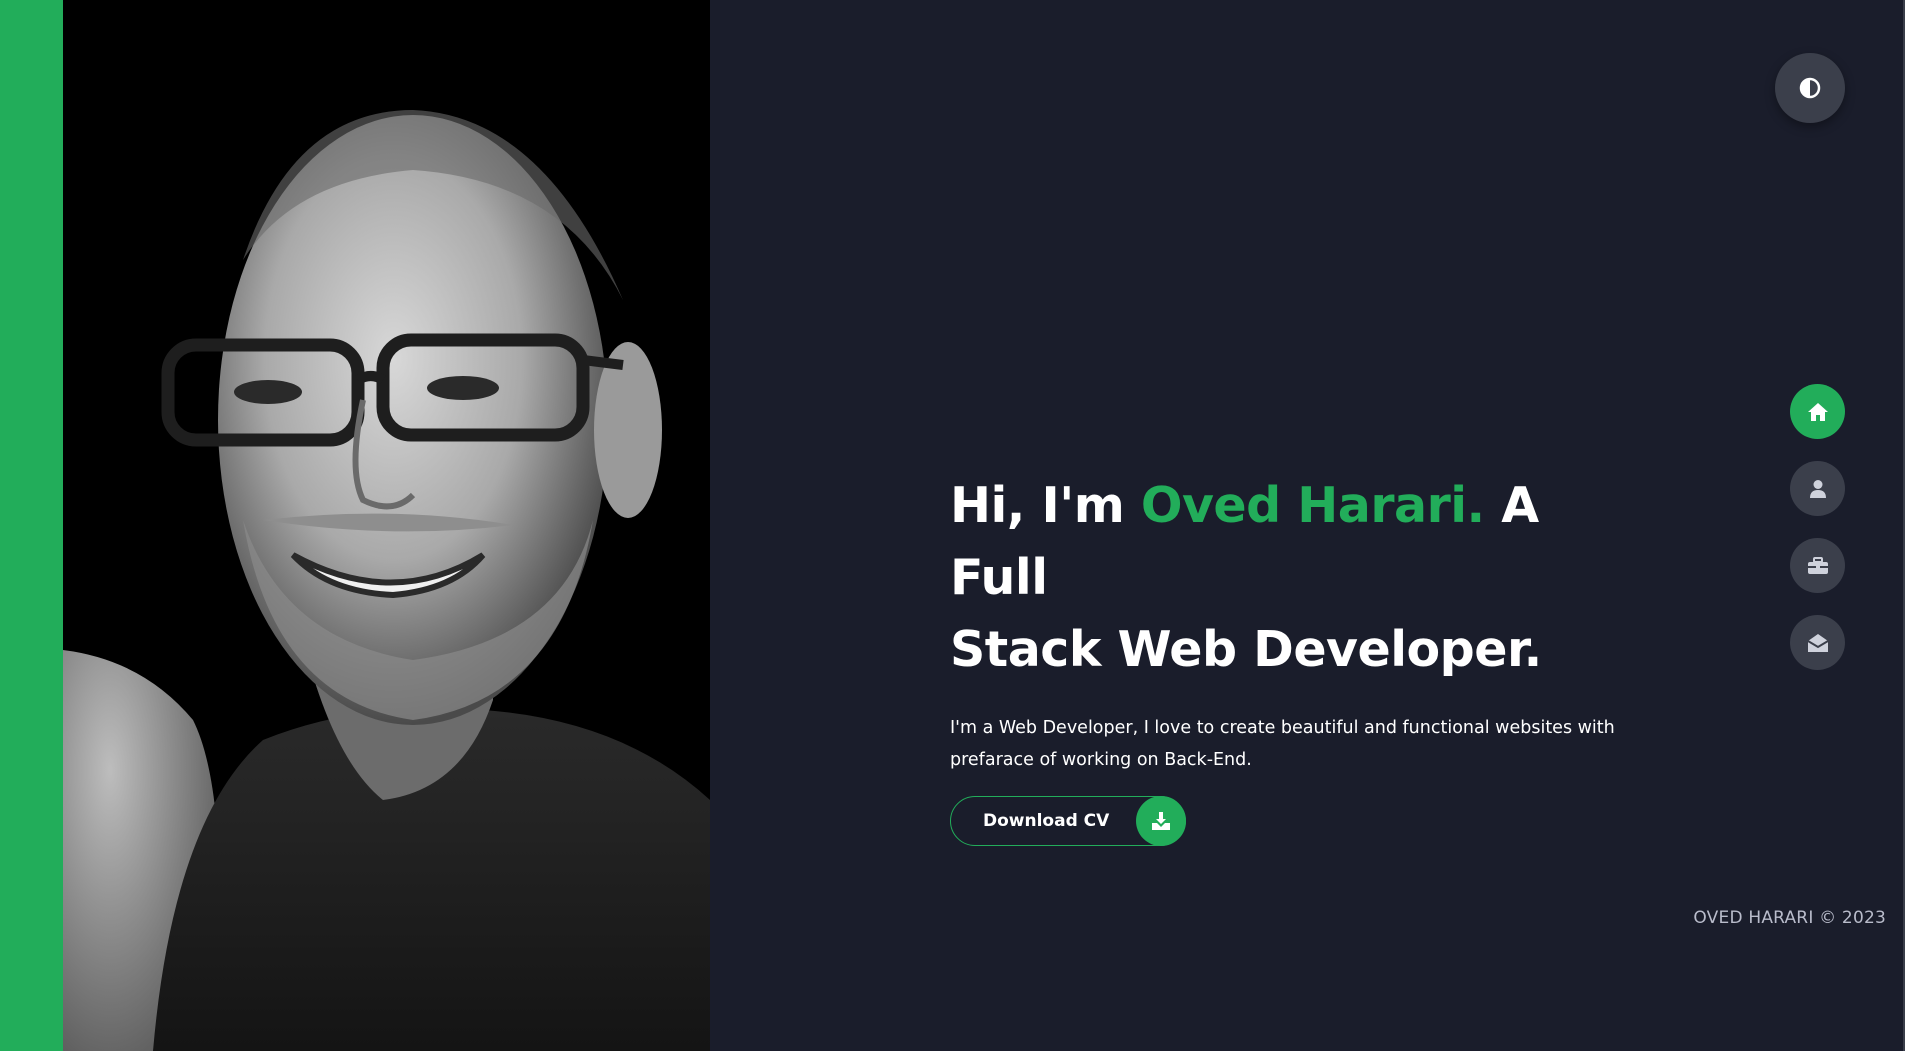 The height and width of the screenshot is (1051, 1905). I want to click on download-icon, so click(1161, 821).